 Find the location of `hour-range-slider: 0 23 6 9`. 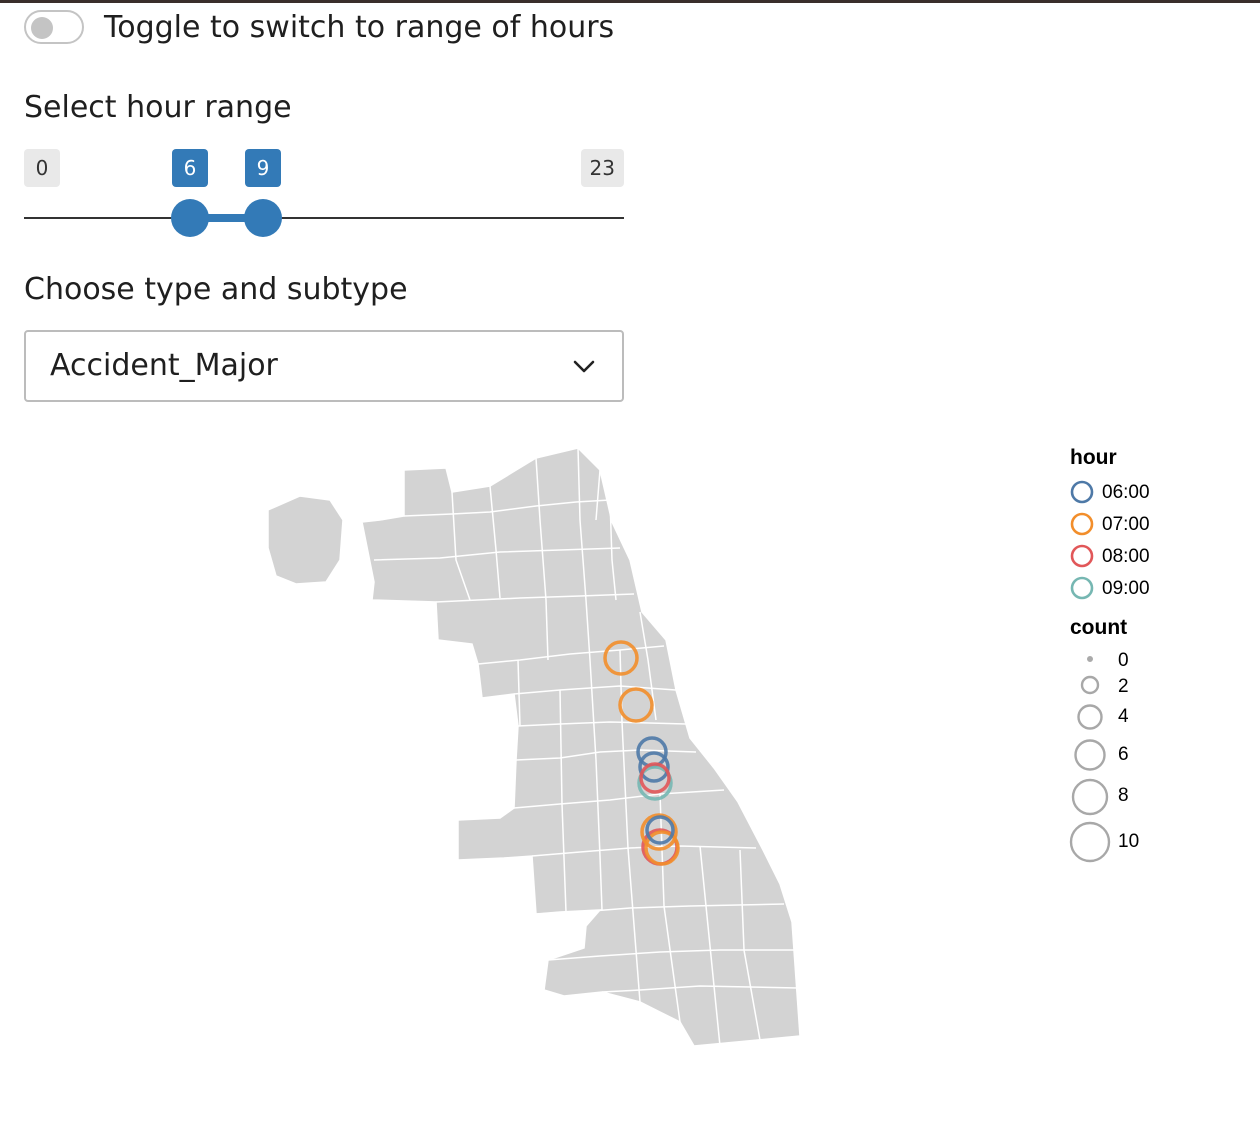

hour-range-slider: 0 23 6 9 is located at coordinates (324, 194).